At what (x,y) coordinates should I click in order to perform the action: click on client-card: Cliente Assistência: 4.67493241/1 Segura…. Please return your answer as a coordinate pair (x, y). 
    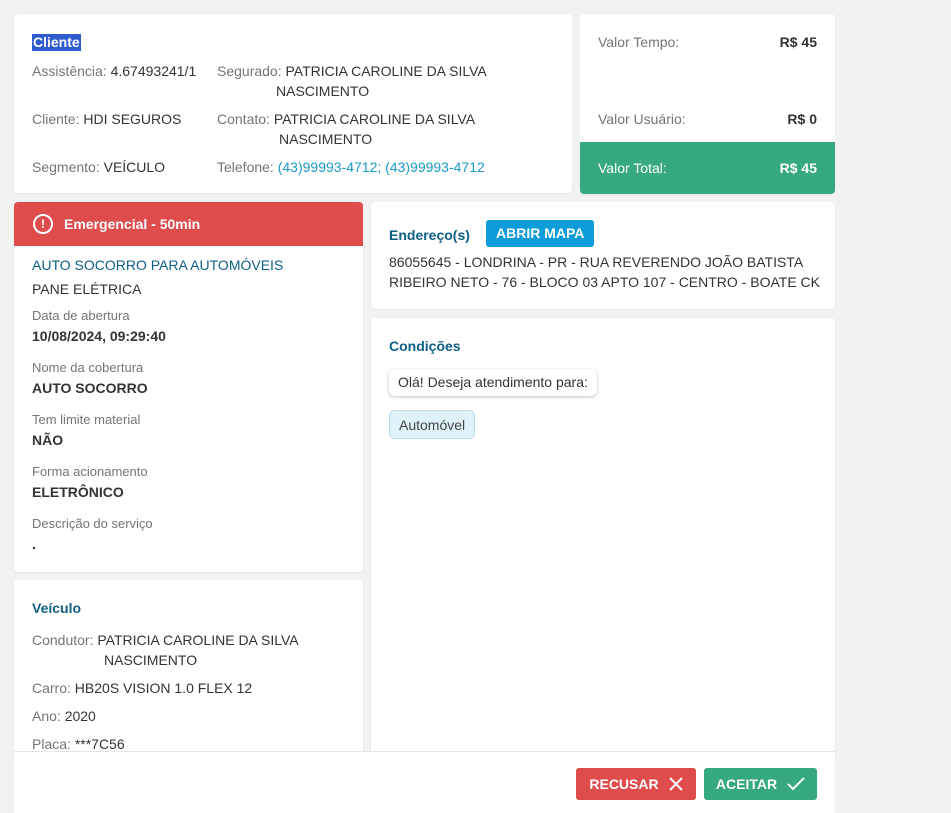
    Looking at the image, I should click on (293, 103).